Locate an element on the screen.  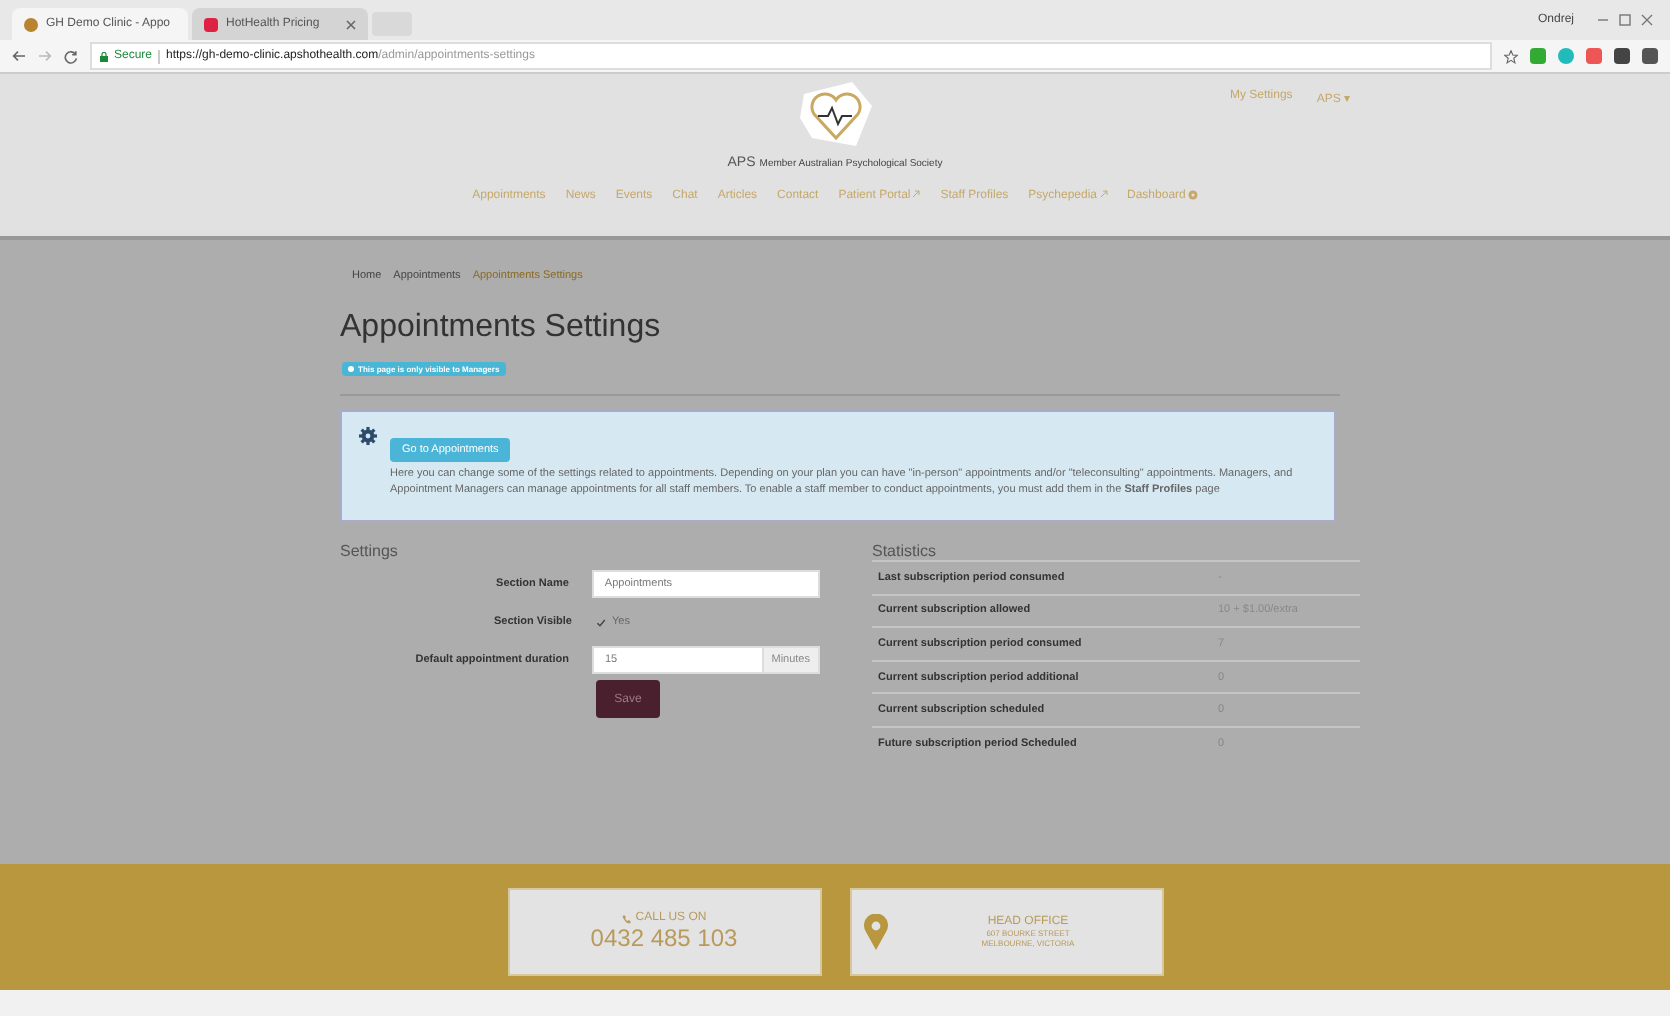
star-icon is located at coordinates (1511, 56).